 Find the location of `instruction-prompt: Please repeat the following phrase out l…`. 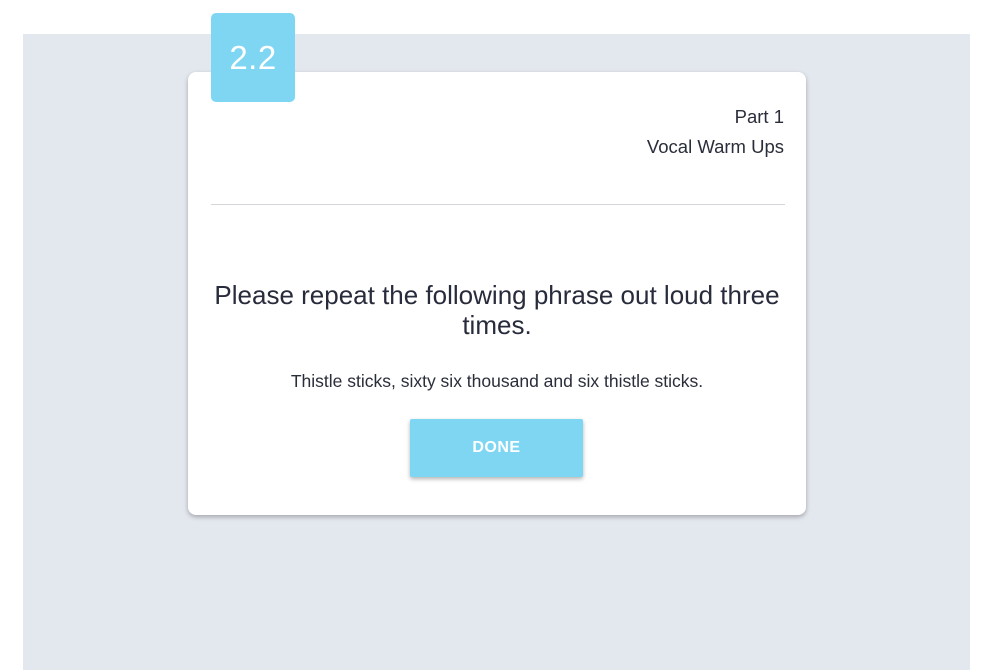

instruction-prompt: Please repeat the following phrase out l… is located at coordinates (497, 310).